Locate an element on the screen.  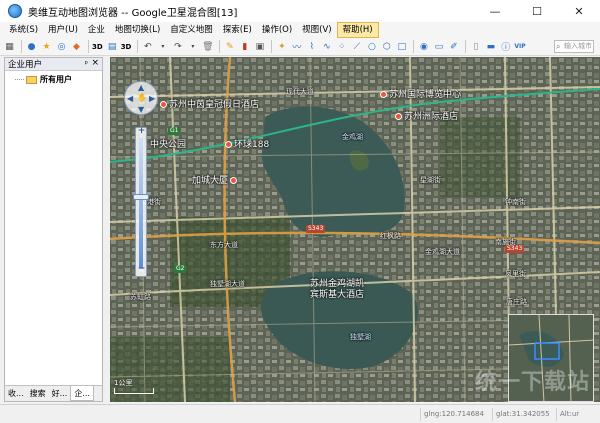
window-controls: — ☐ ✕ is located at coordinates (537, 11).